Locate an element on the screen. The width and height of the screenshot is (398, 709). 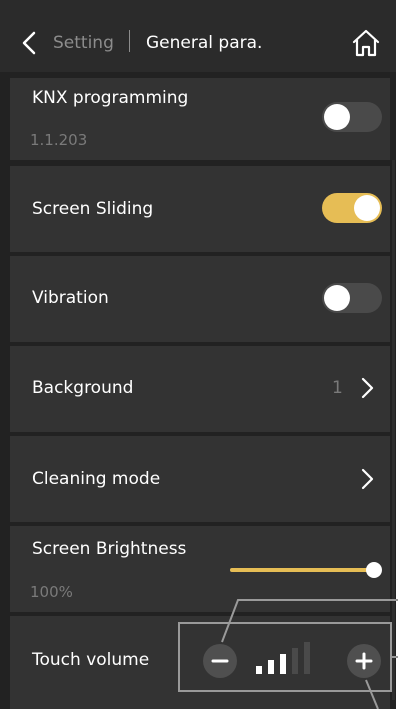
breadcrumb-separator is located at coordinates (129, 41).